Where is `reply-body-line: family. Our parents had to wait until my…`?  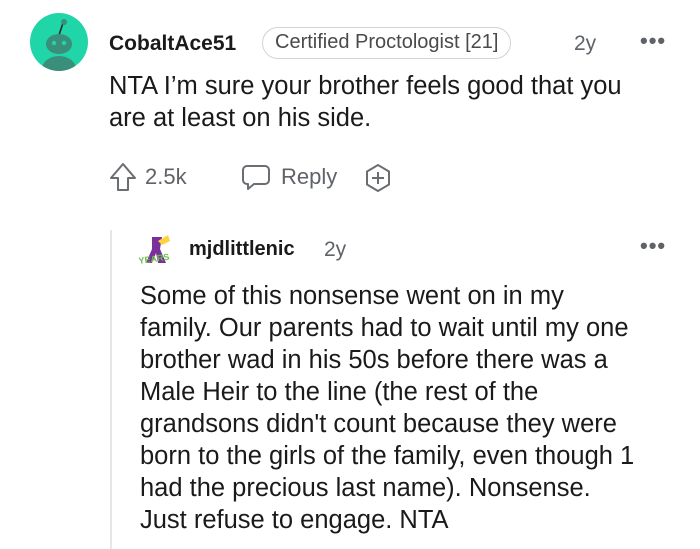
reply-body-line: family. Our parents had to wait until my… is located at coordinates (384, 328).